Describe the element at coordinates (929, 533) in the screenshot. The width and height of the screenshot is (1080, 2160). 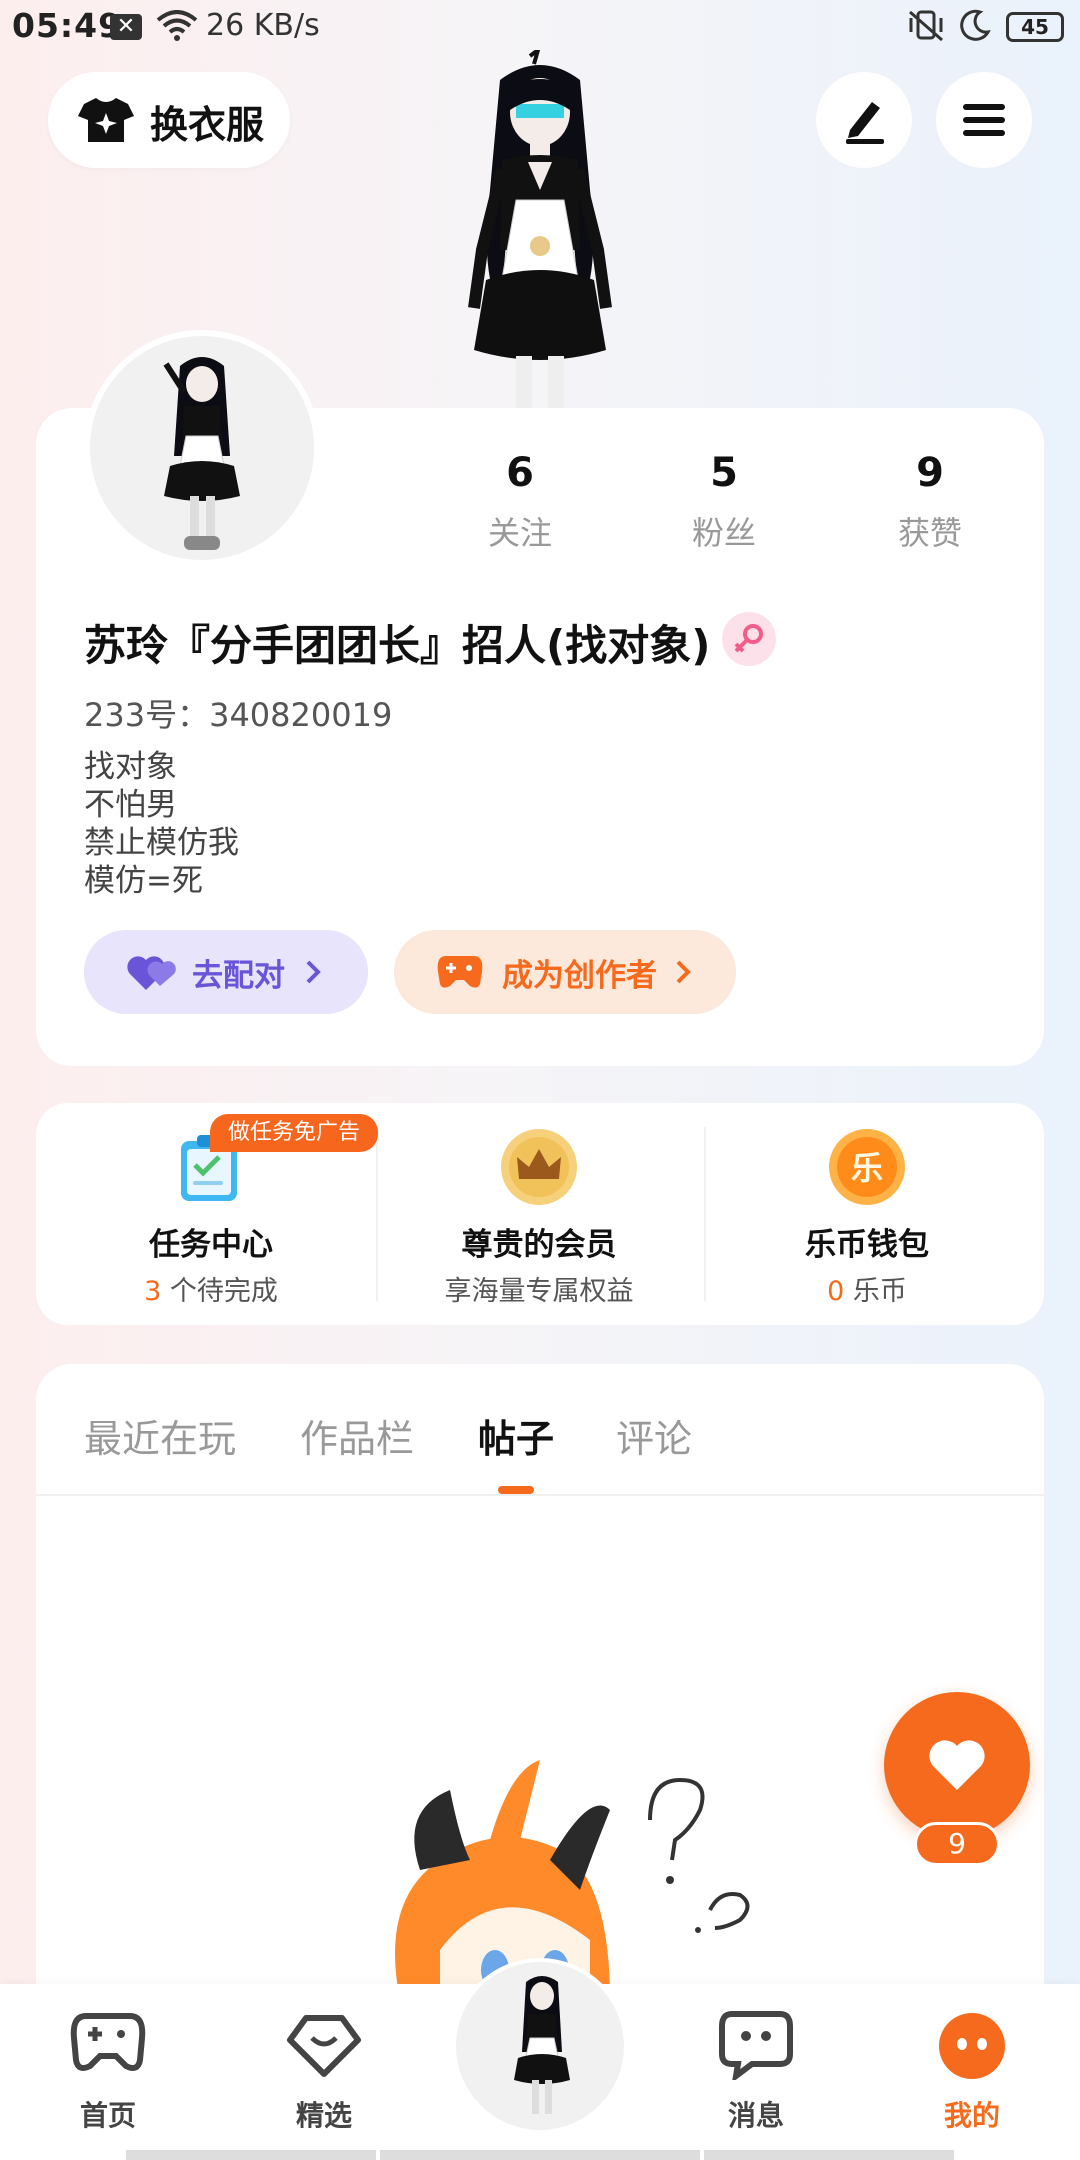
I see `likes-label: 获赞` at that location.